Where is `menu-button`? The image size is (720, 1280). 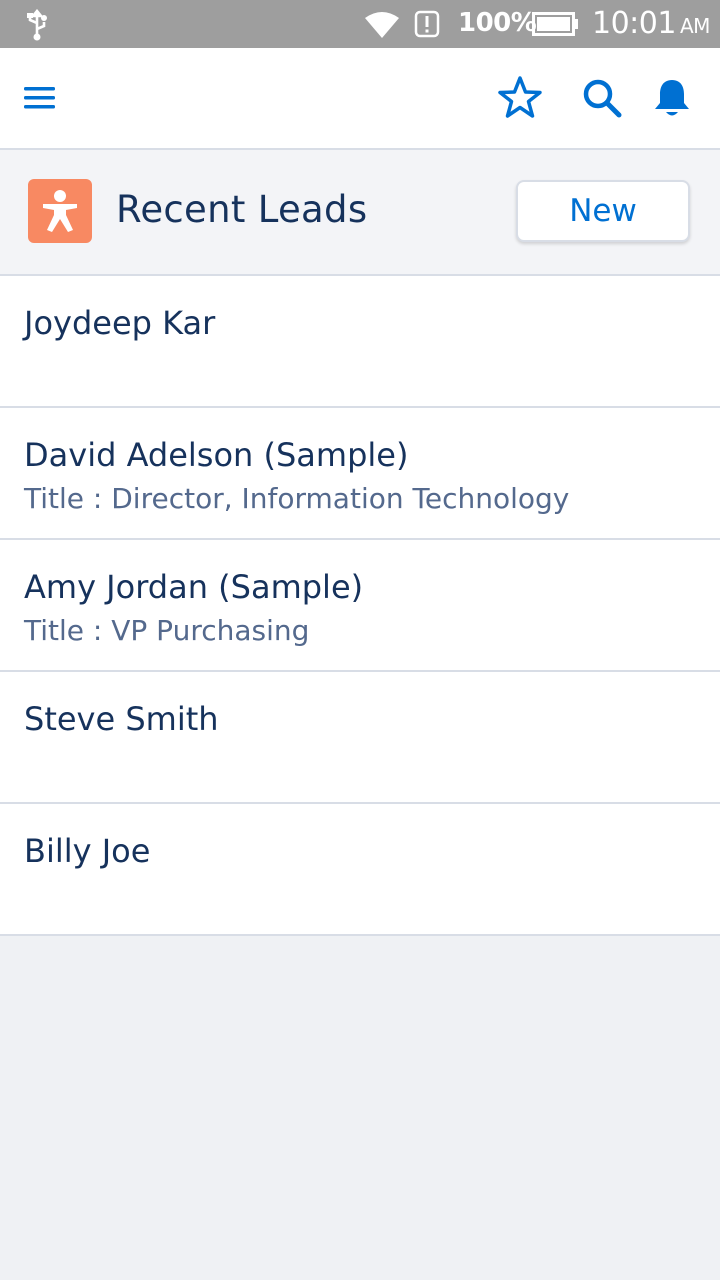 menu-button is located at coordinates (40, 98).